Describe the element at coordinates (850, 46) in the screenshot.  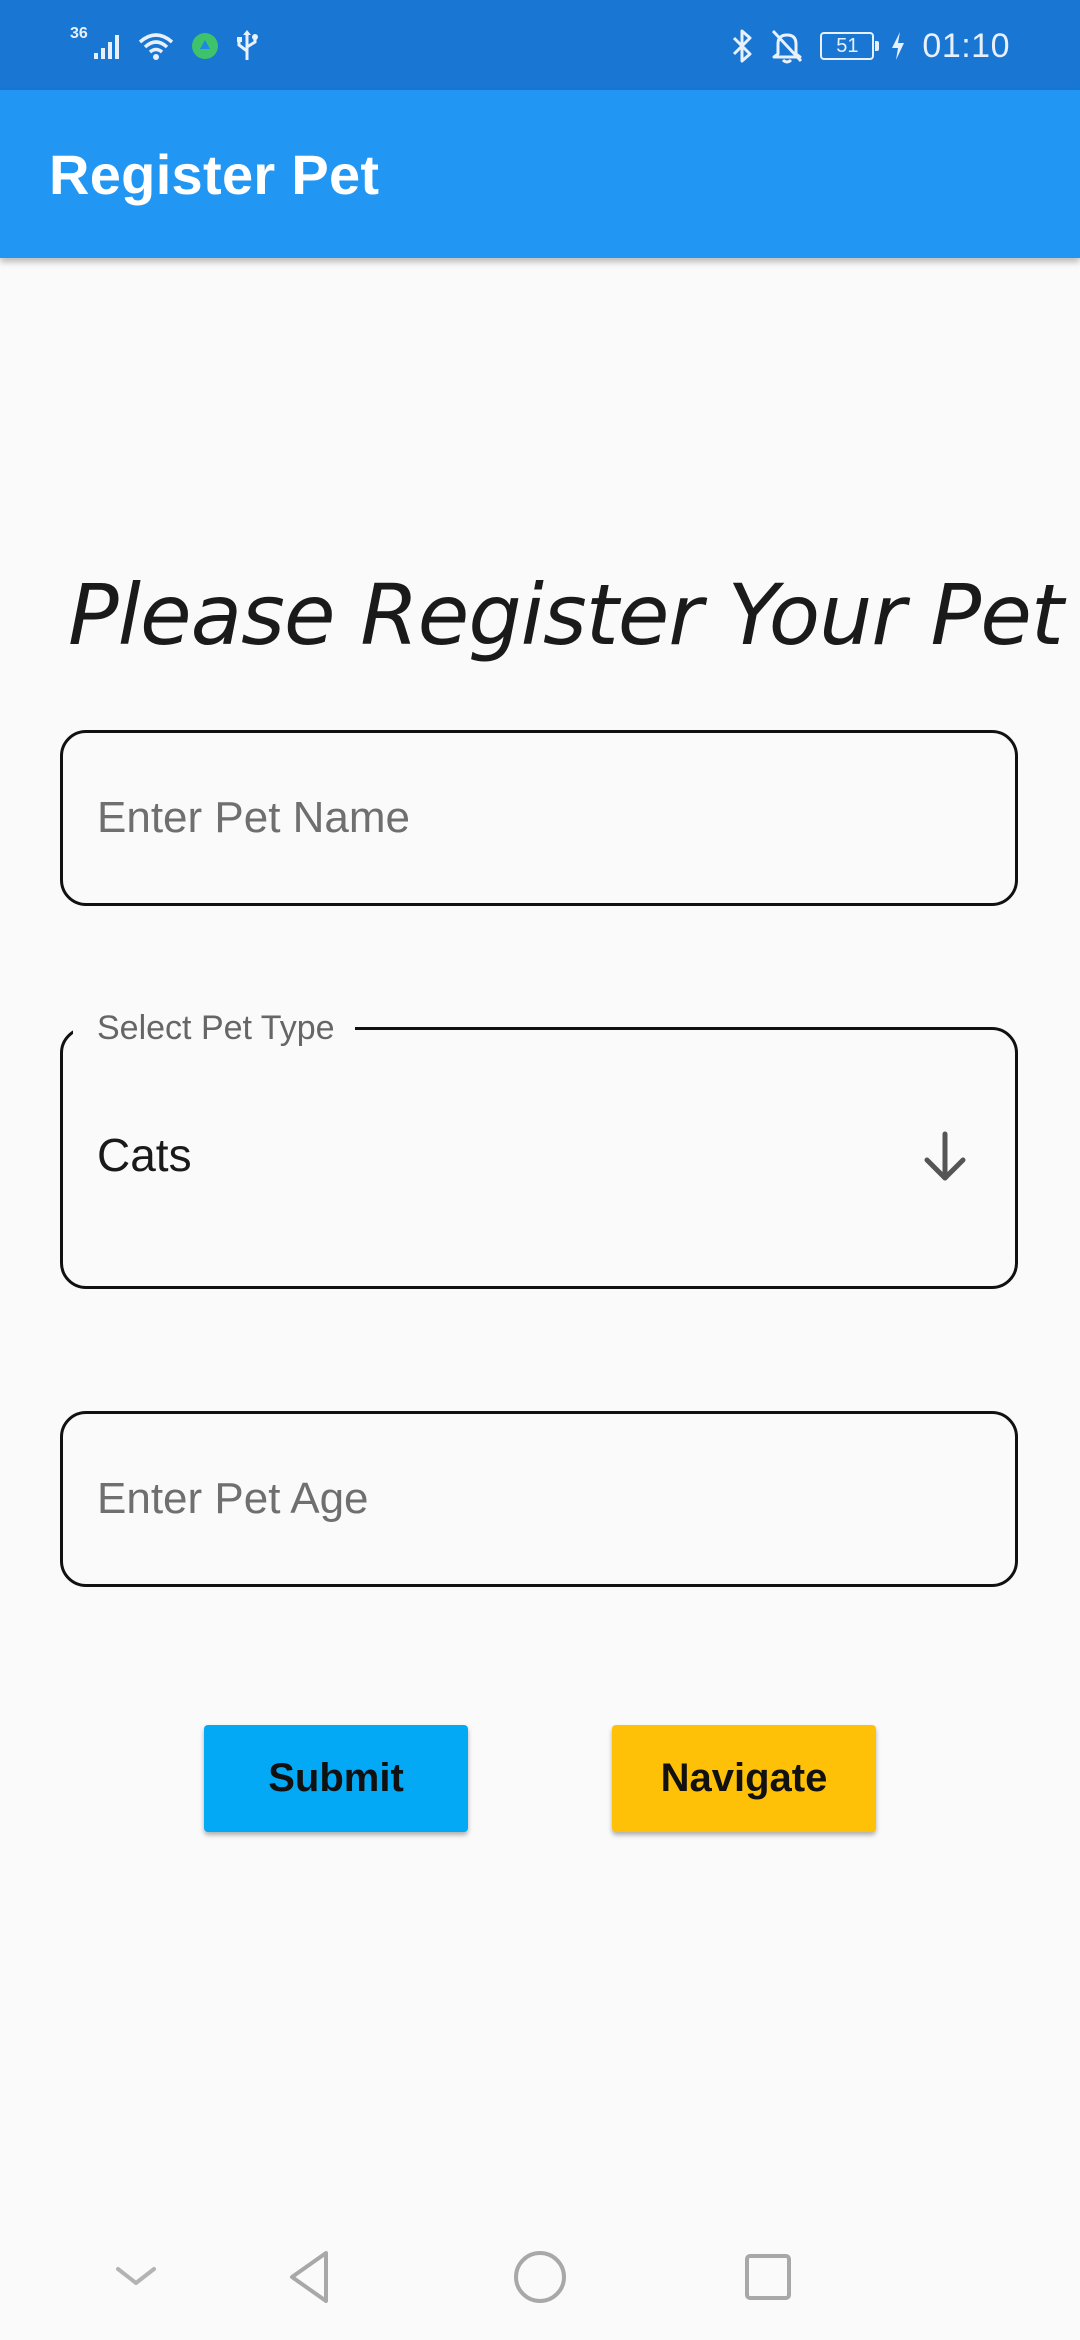
I see `battery-icon: 51` at that location.